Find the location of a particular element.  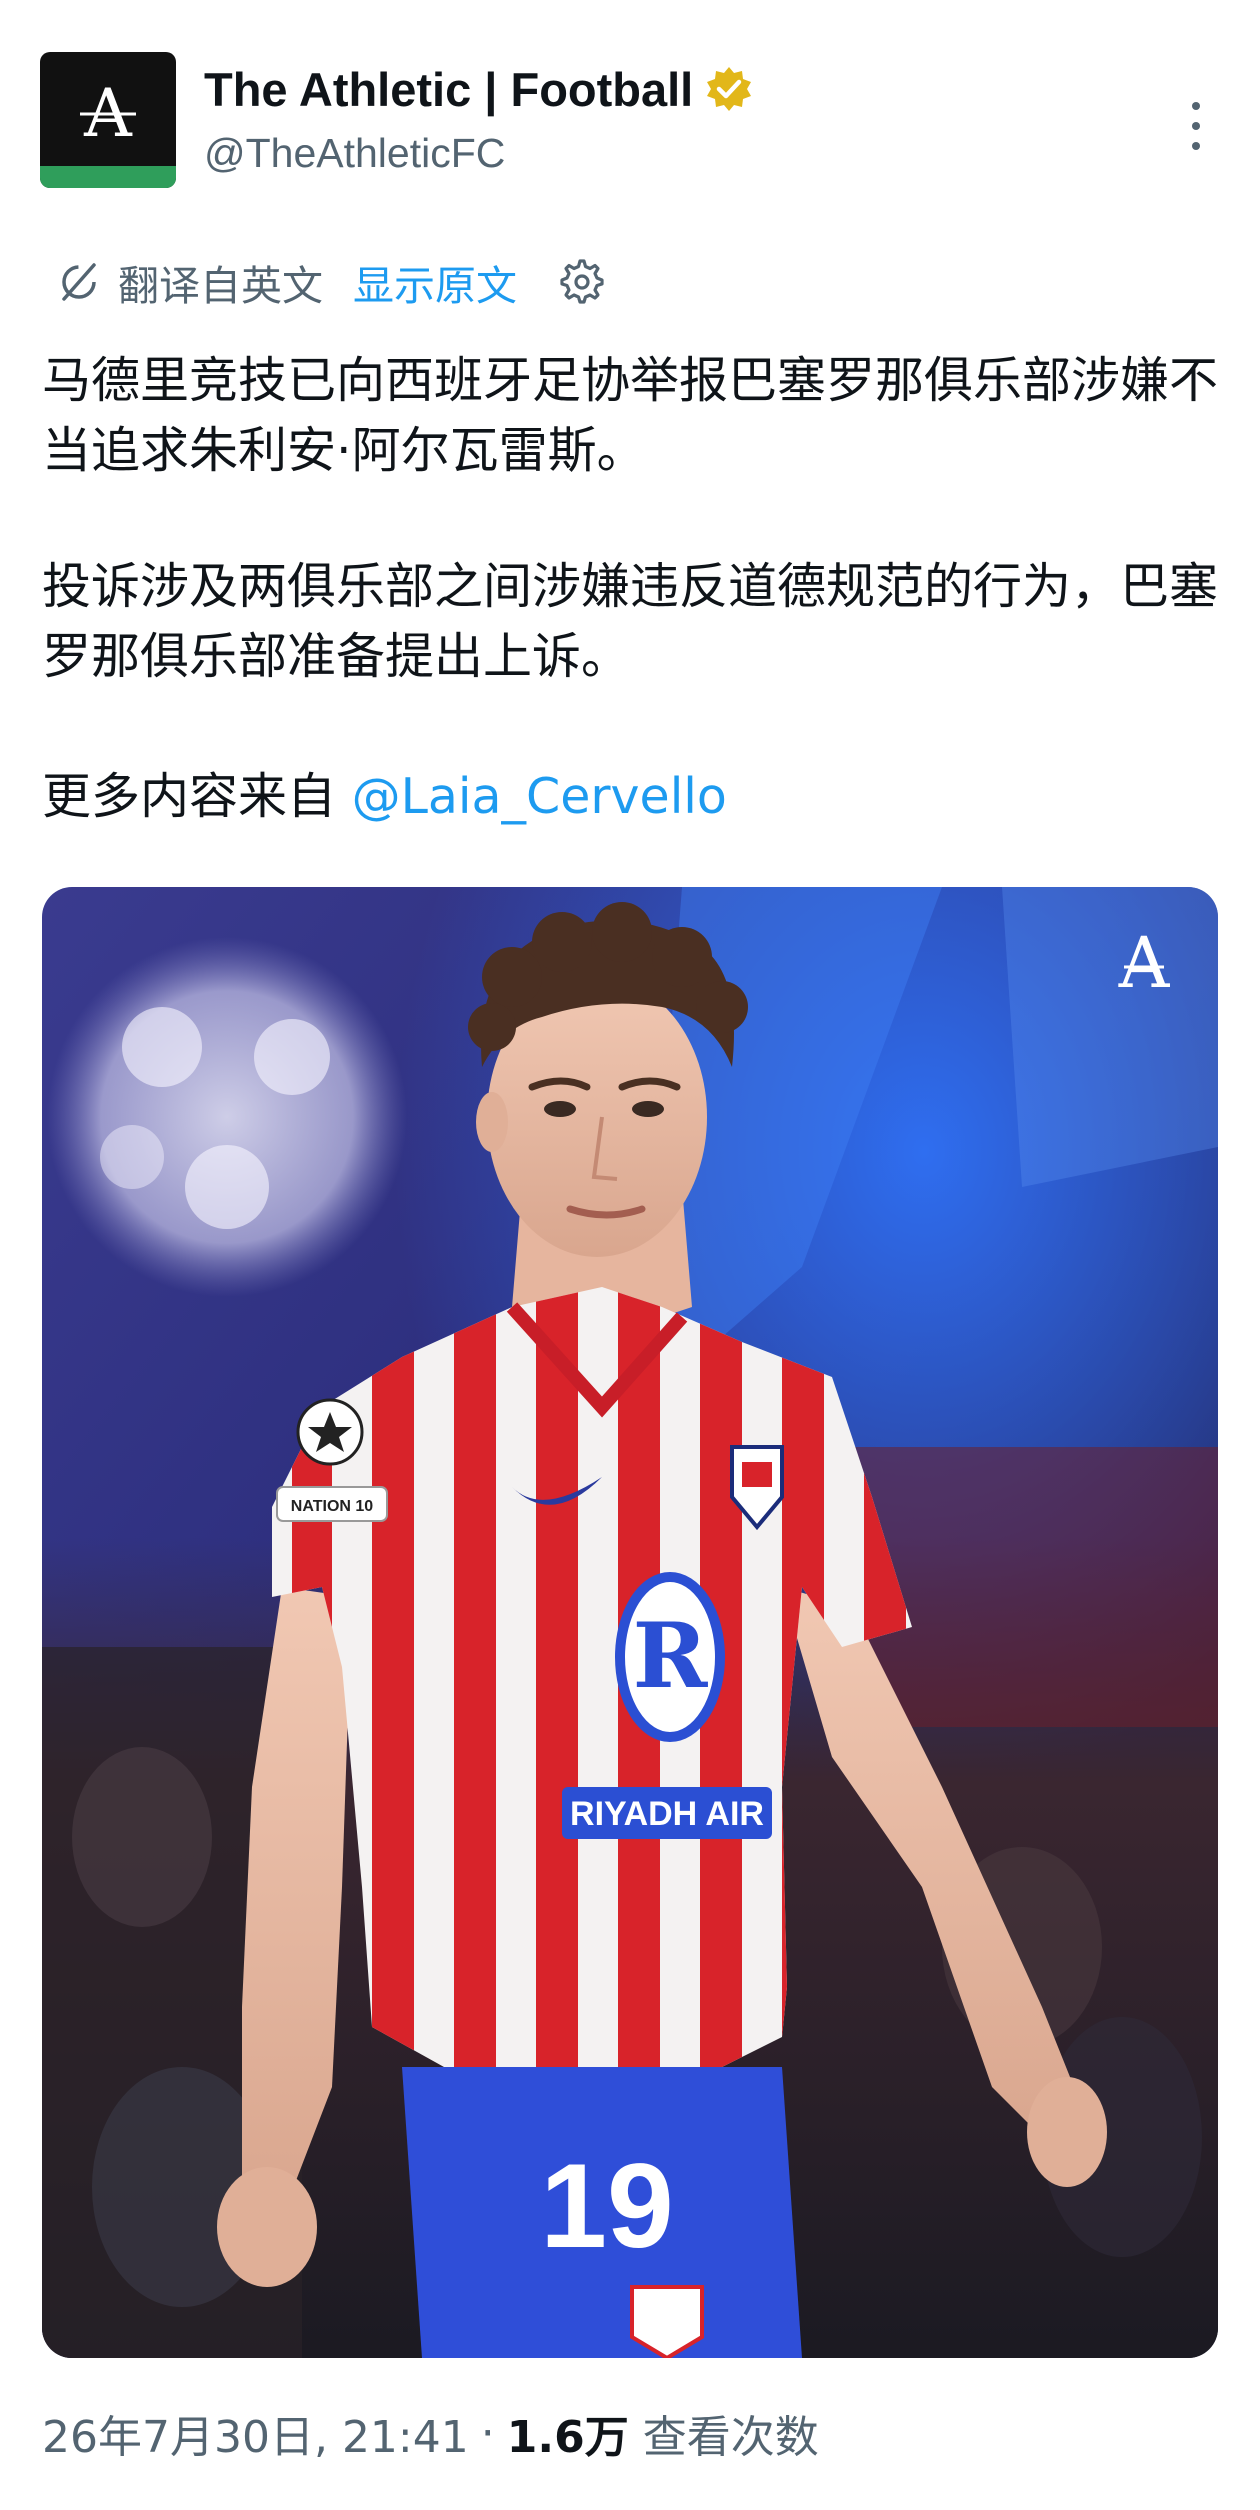

show-original-link: 显示原文 is located at coordinates (435, 282).